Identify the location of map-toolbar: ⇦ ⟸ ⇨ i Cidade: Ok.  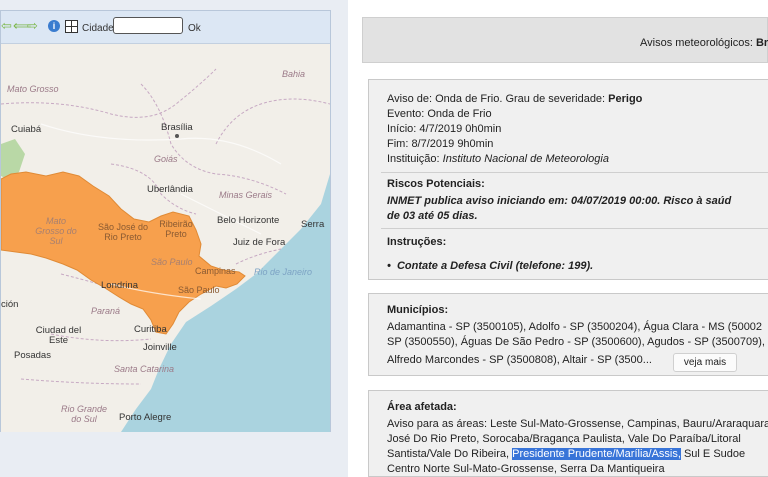
(165, 27).